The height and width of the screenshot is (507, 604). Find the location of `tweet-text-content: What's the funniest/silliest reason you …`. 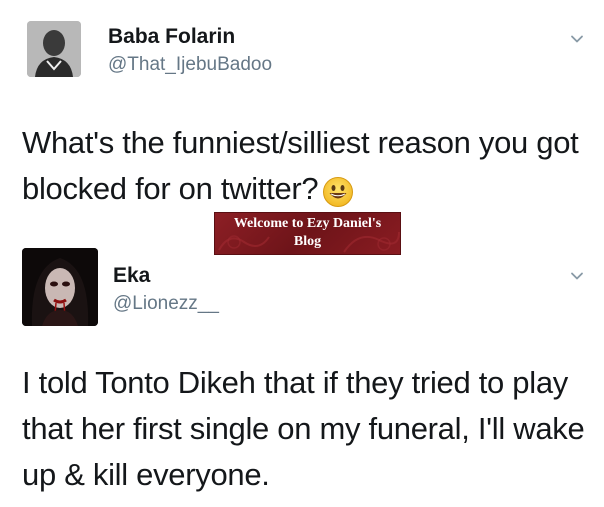

tweet-text-content: What's the funniest/silliest reason you … is located at coordinates (300, 165).